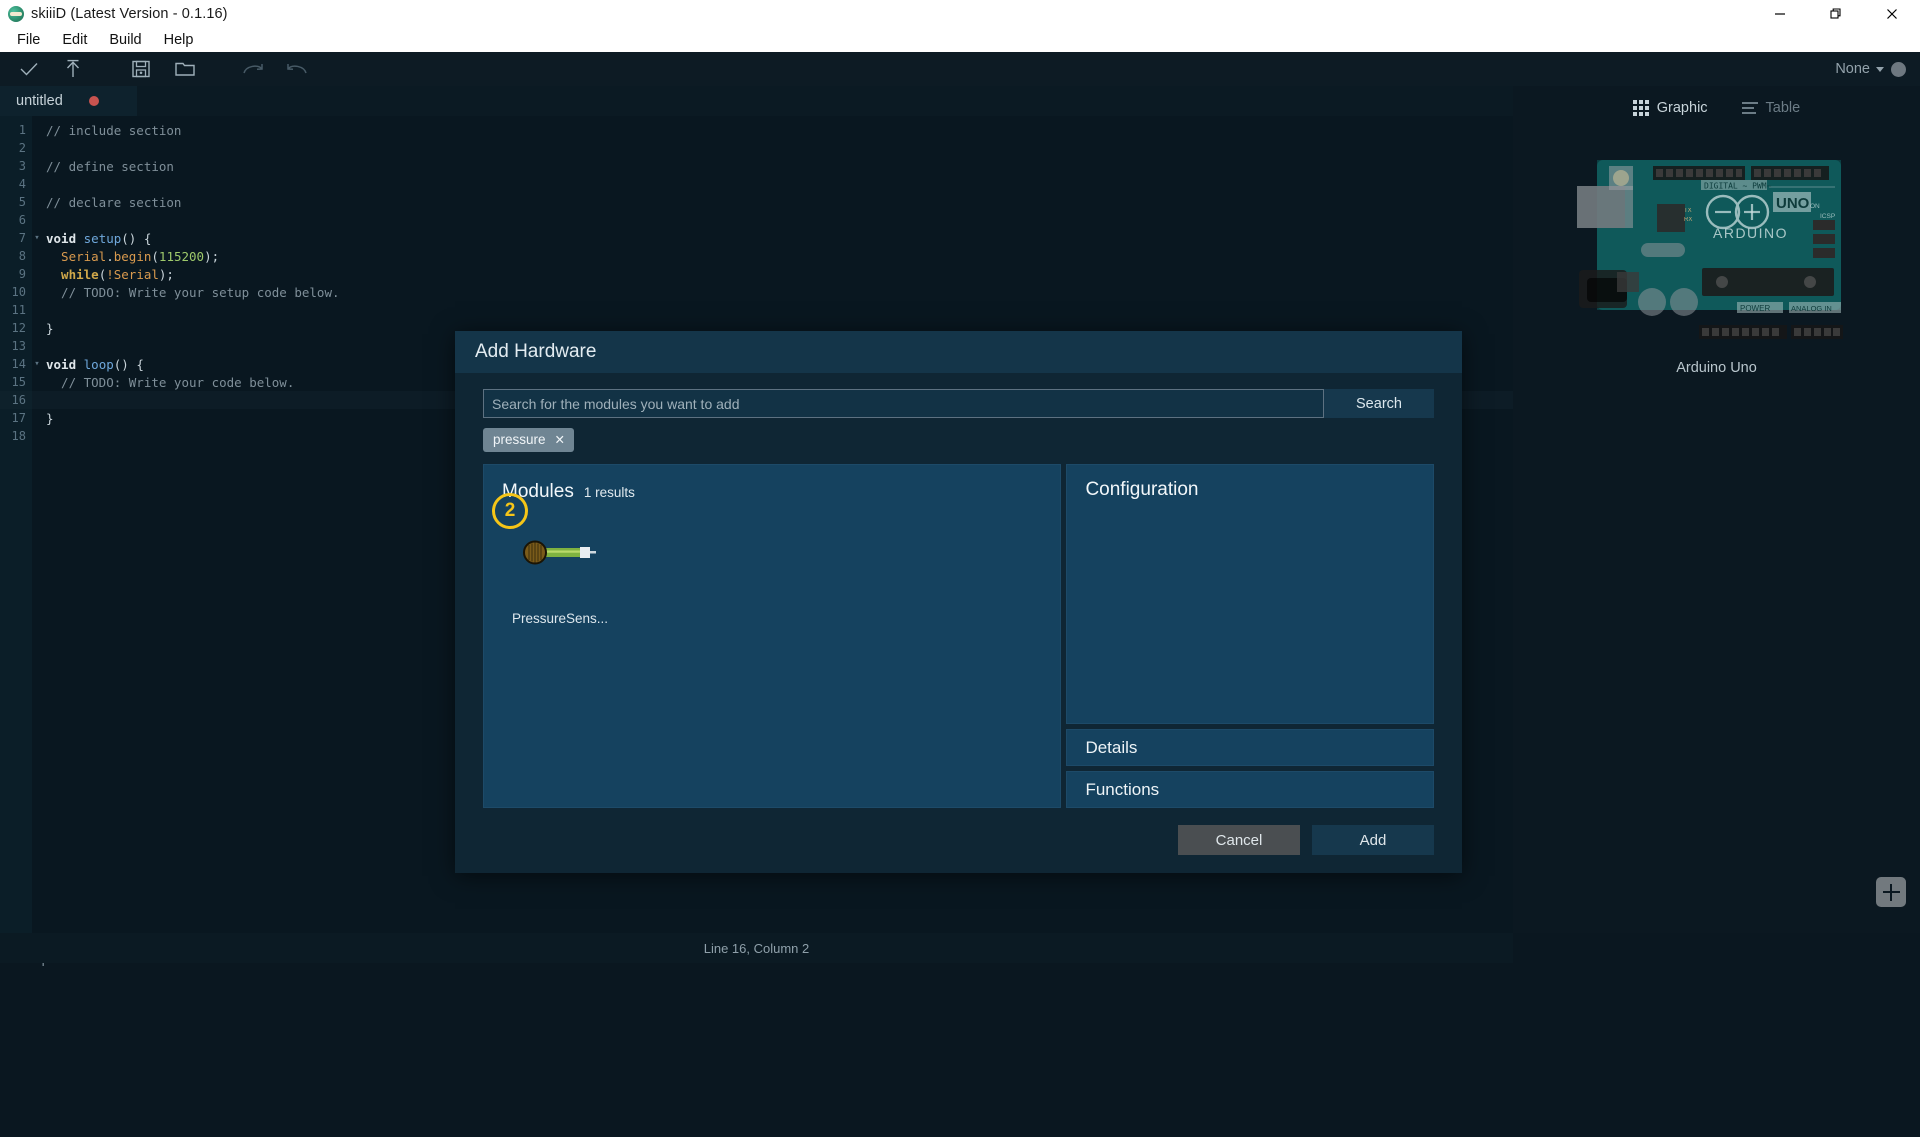  I want to click on connection-status-dot, so click(1898, 69).